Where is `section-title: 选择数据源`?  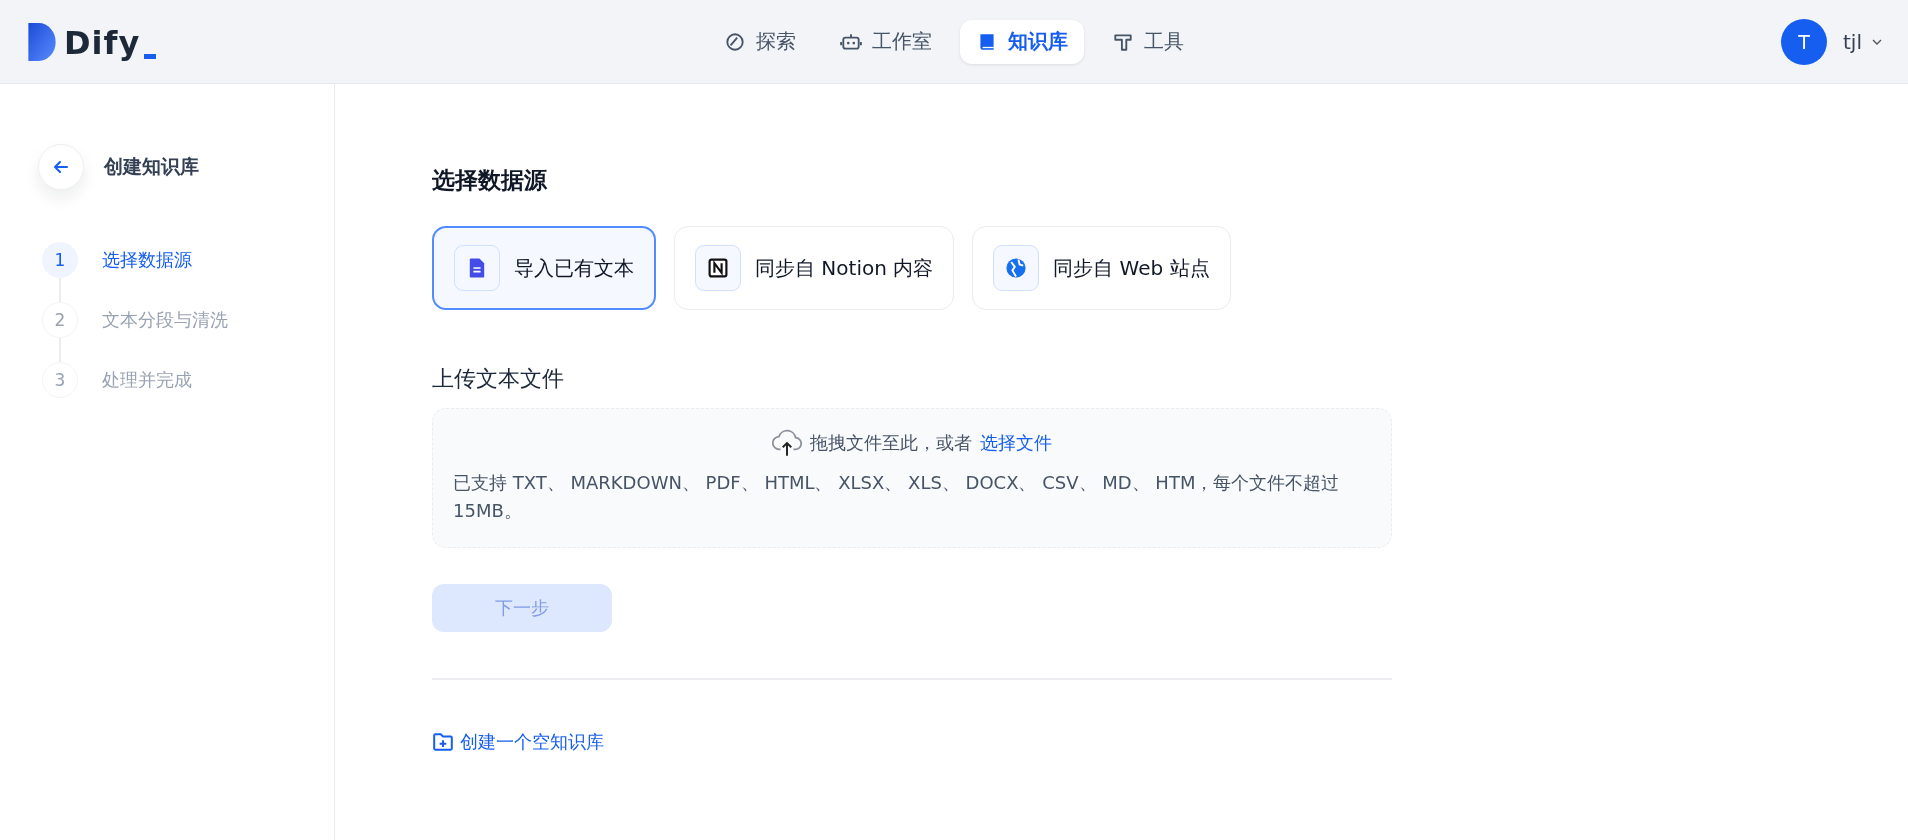
section-title: 选择数据源 is located at coordinates (490, 180).